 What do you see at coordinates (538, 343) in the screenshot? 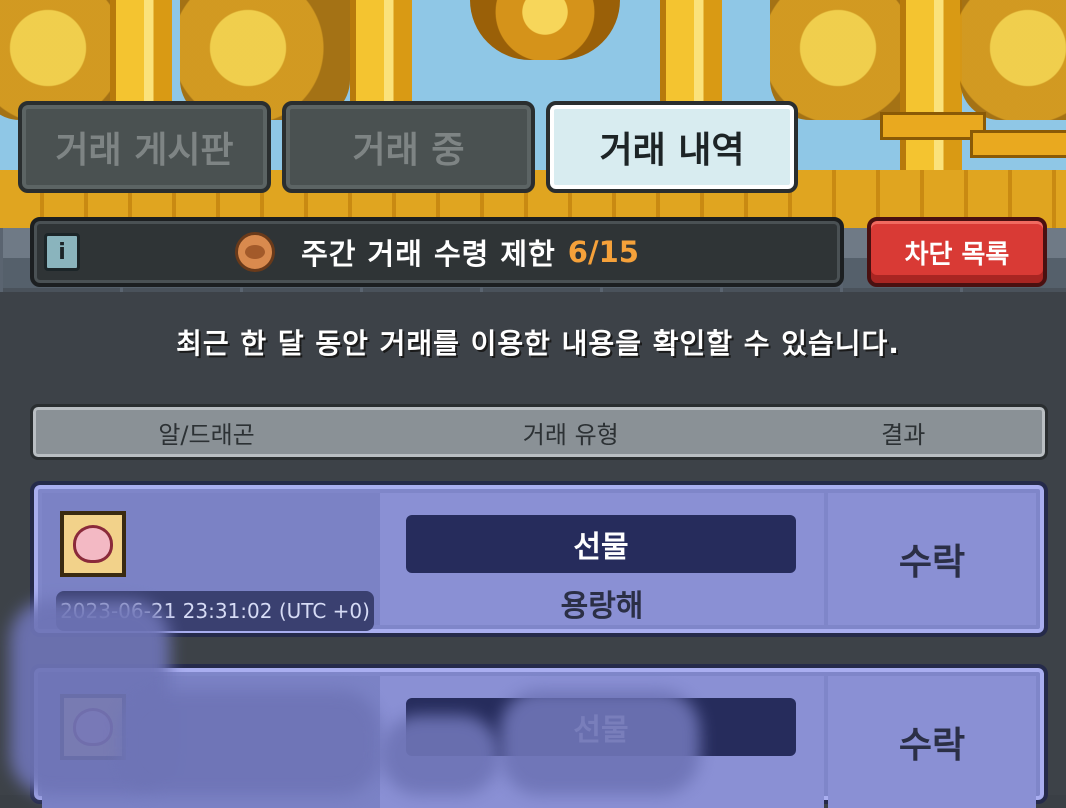
I see `history-notice: 최근 한 달 동안 거래를 이용한 내용을 확인할 수 있습니다.` at bounding box center [538, 343].